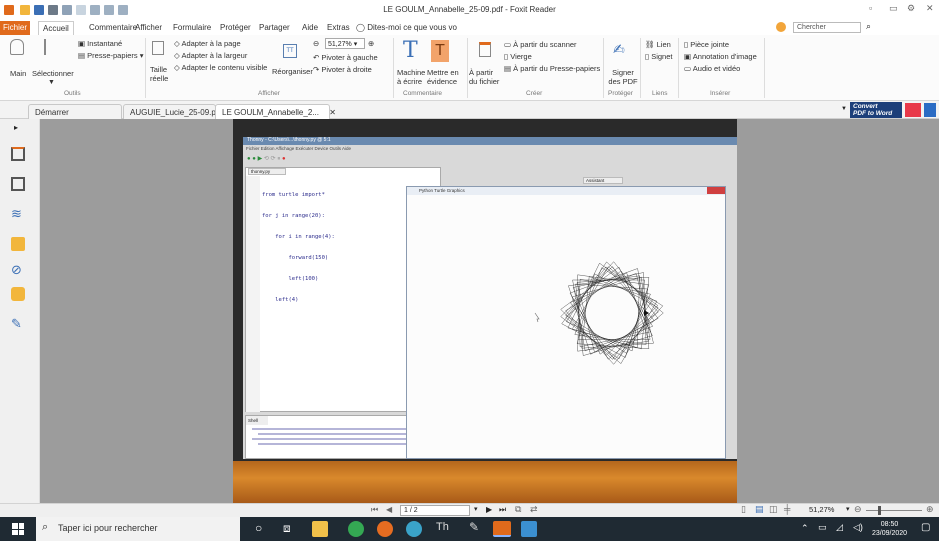 The width and height of the screenshot is (939, 541). What do you see at coordinates (485, 77) in the screenshot?
I see `from-file-button: À partir du fichier` at bounding box center [485, 77].